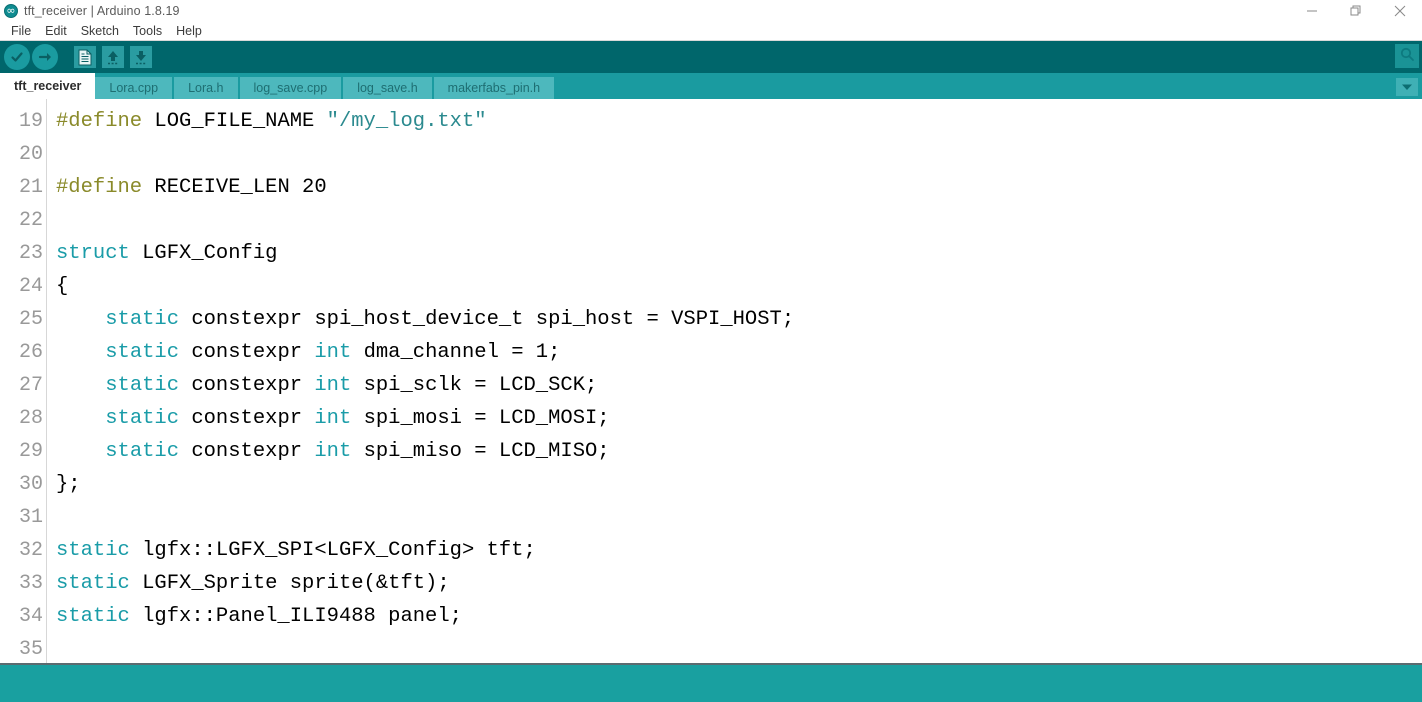  Describe the element at coordinates (30, 220) in the screenshot. I see `line-number: 22` at that location.